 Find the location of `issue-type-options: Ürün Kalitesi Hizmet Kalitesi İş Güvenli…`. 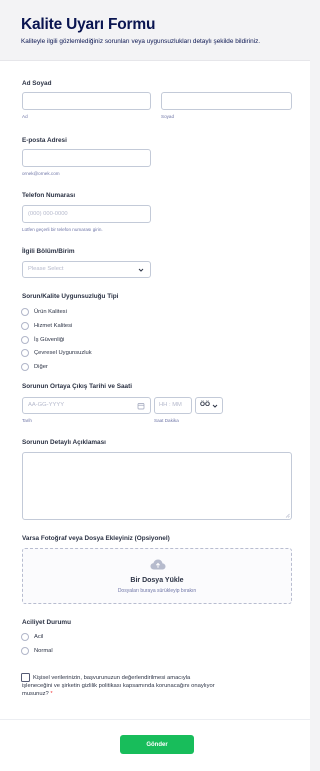

issue-type-options: Ürün Kalitesi Hizmet Kalitesi İş Güvenli… is located at coordinates (56, 339).